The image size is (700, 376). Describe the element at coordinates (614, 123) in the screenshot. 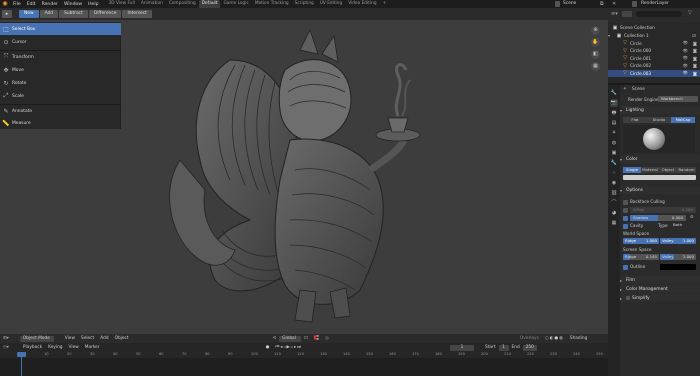

I see `view-layer-tab-icon: ▤` at that location.